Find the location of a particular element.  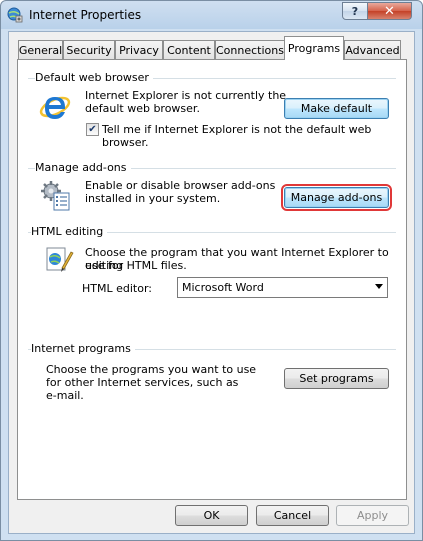

tab-label: Privacy is located at coordinates (139, 50).